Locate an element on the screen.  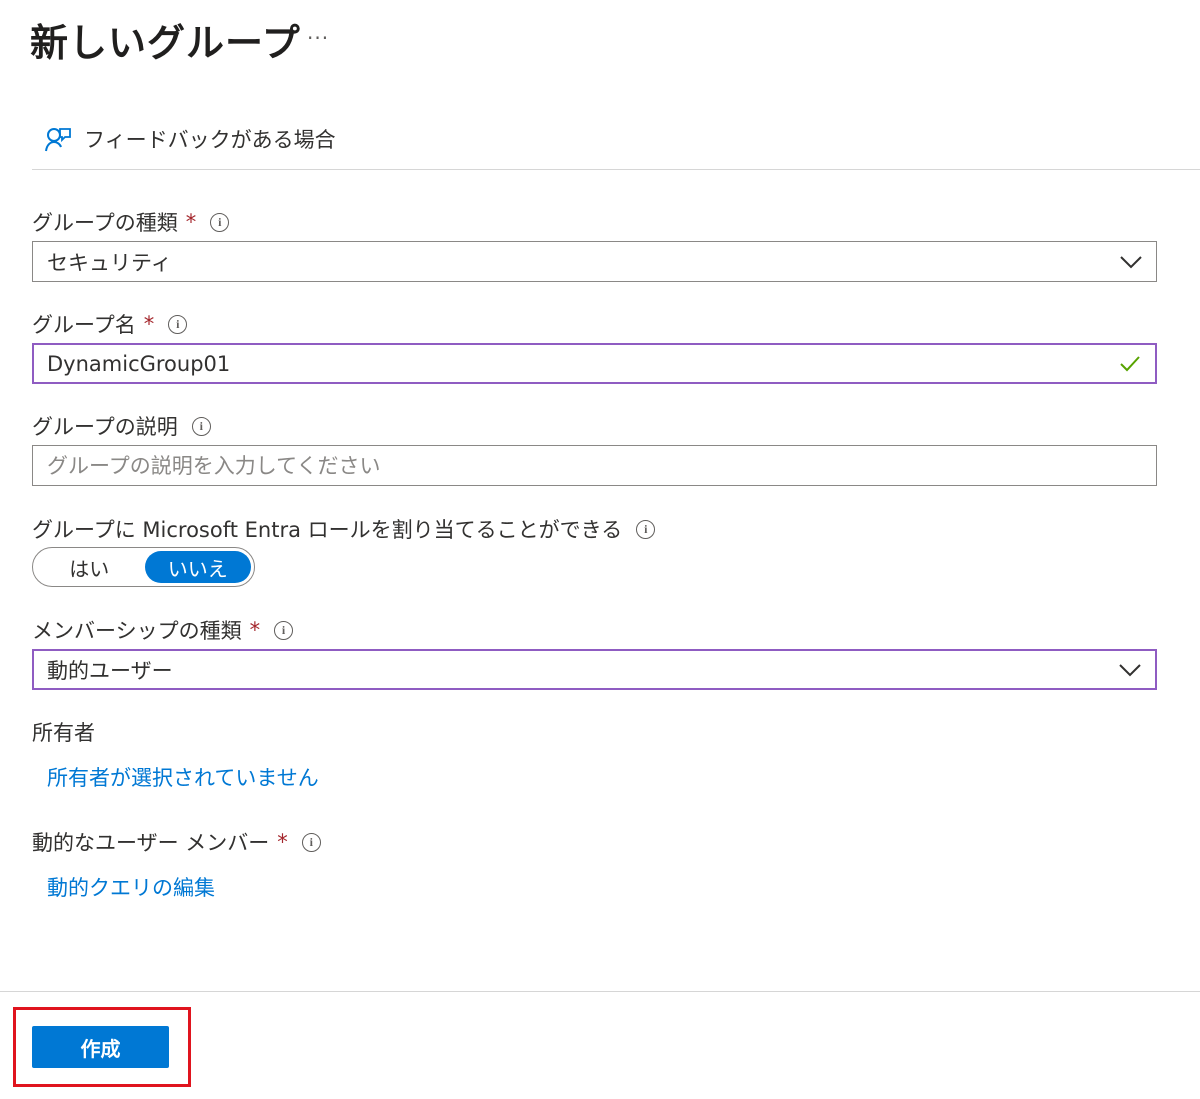
entra-role-toggle: はい いいえ is located at coordinates (143, 567).